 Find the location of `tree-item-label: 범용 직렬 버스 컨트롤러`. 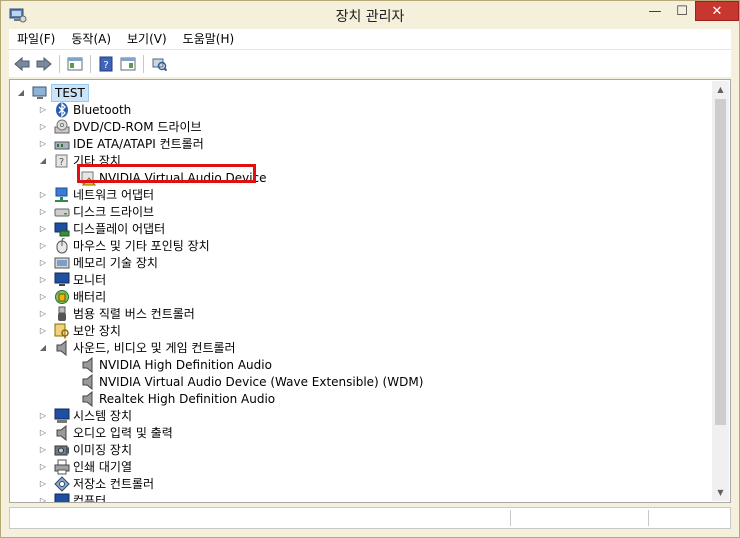

tree-item-label: 범용 직렬 버스 컨트롤러 is located at coordinates (134, 313).